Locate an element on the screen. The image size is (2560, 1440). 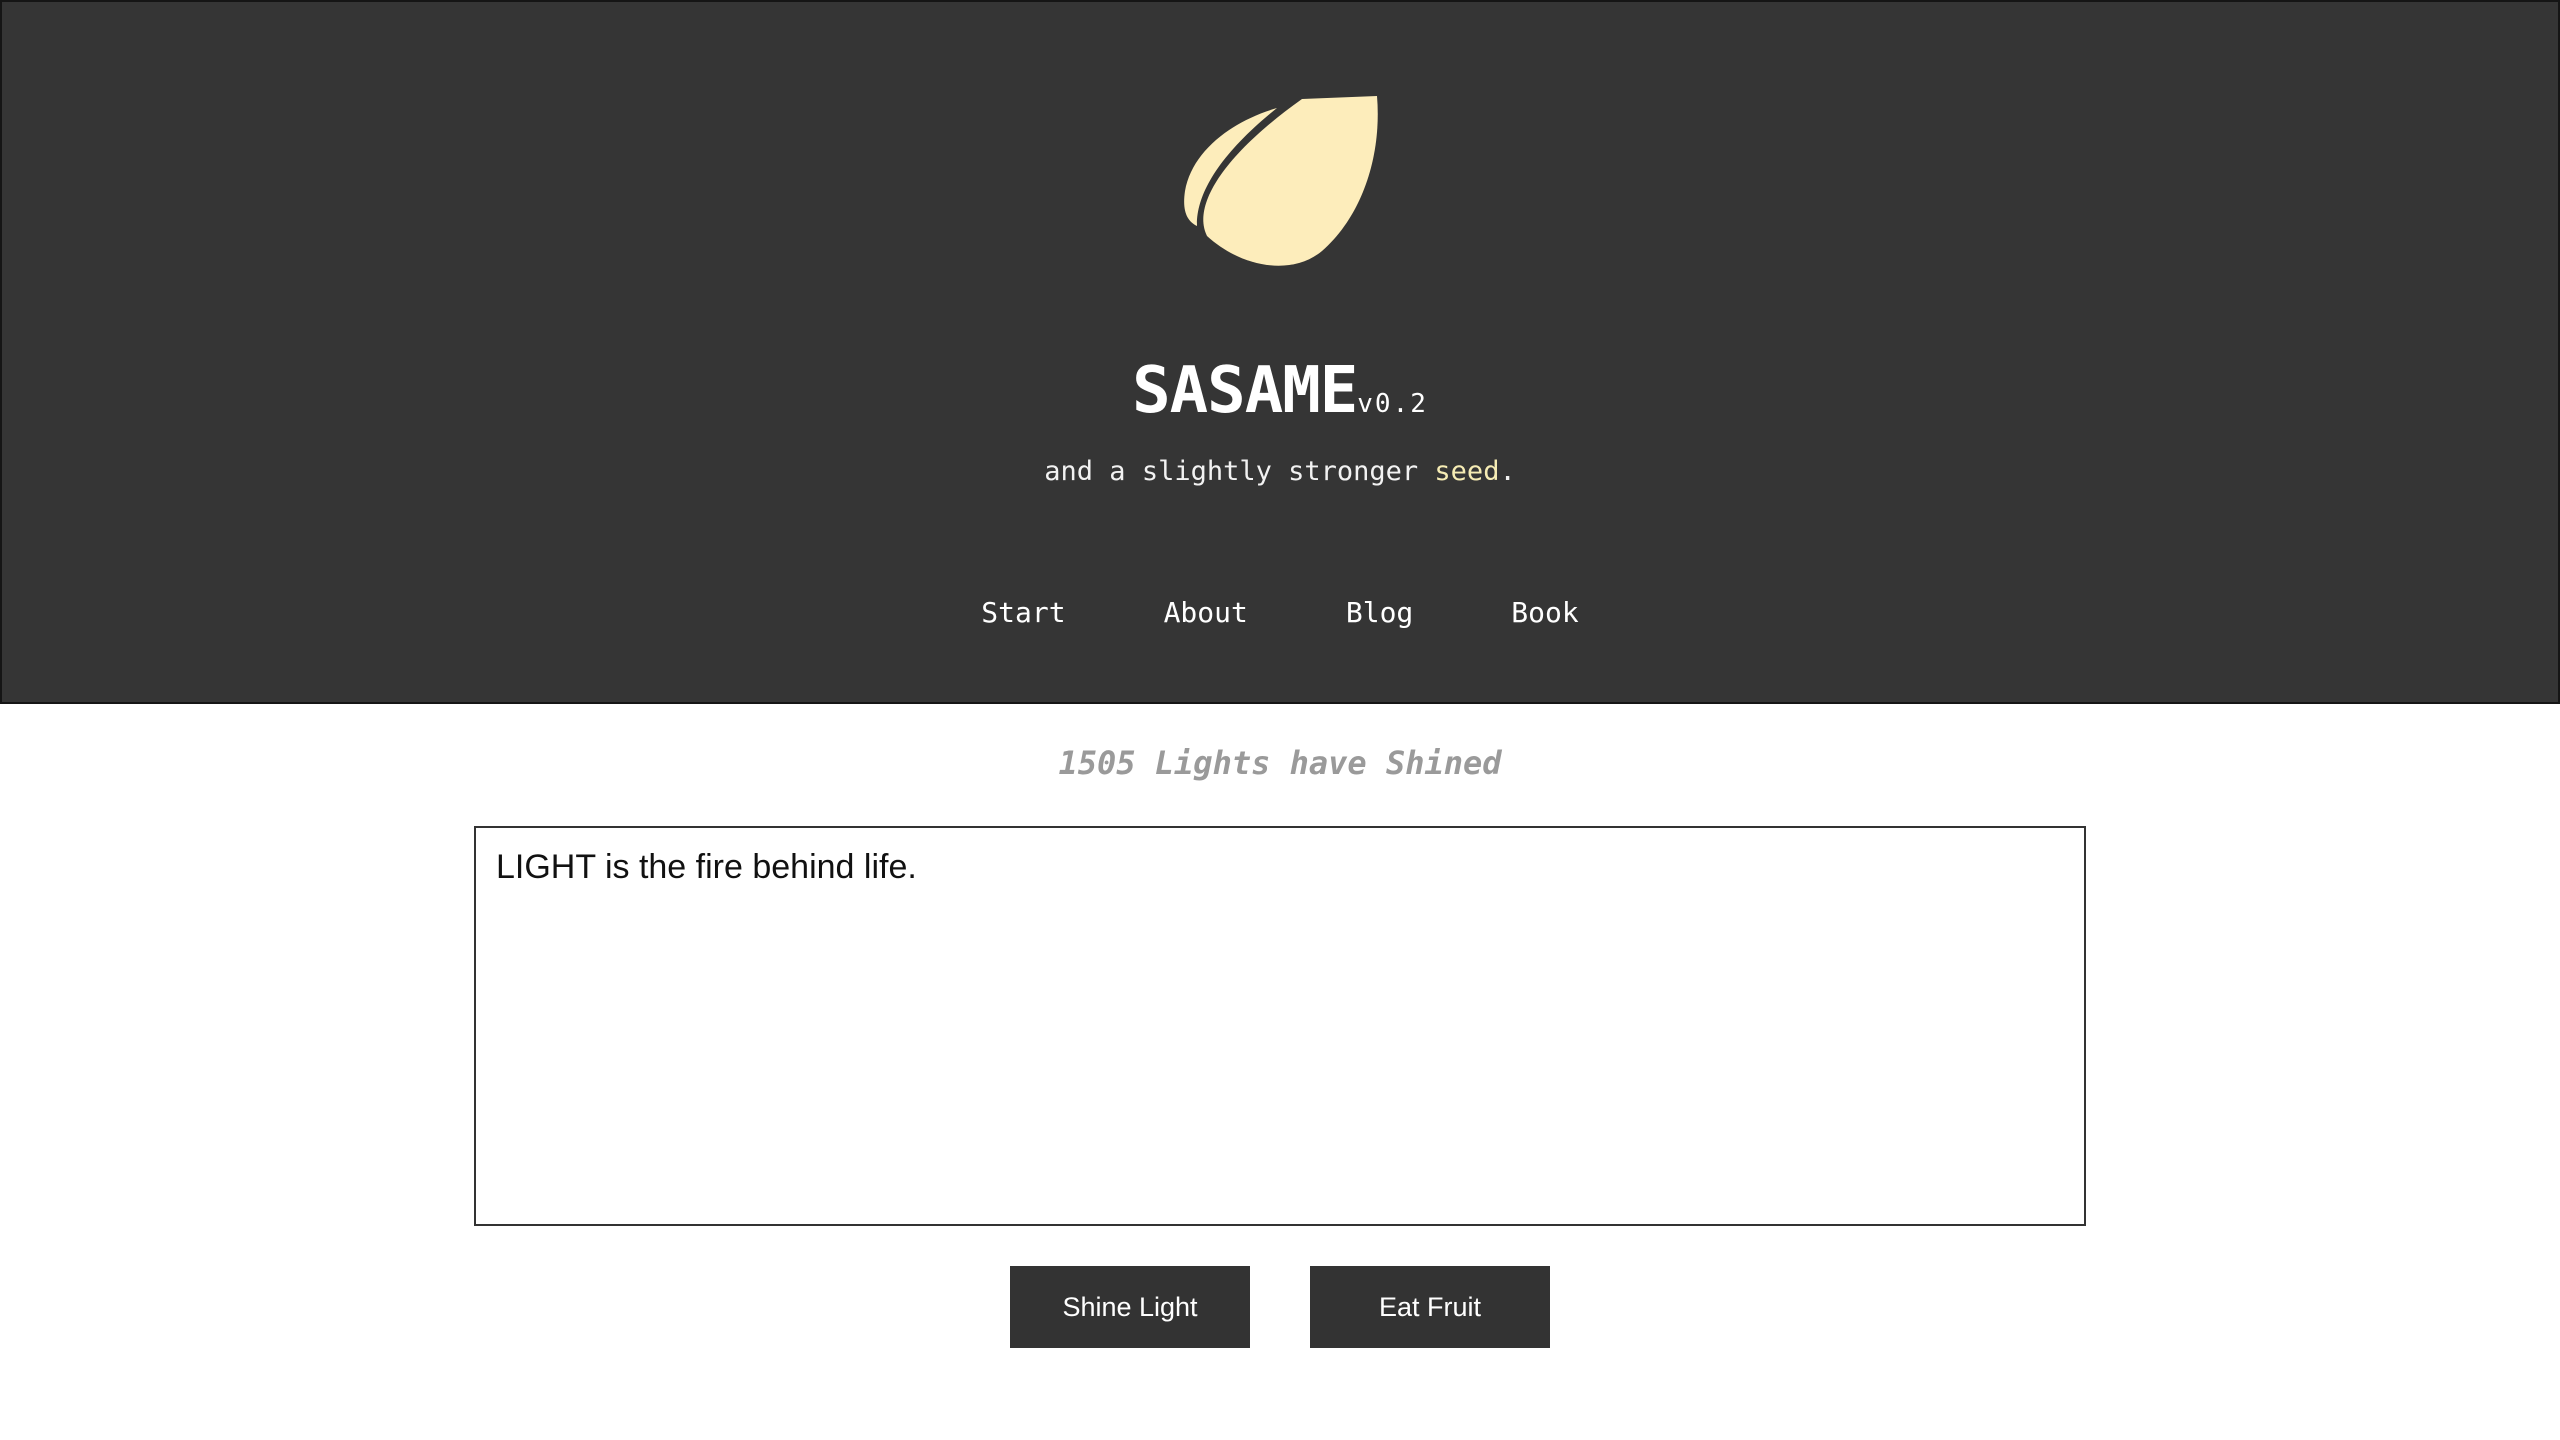
tagline-prefix: and a slightly stronger is located at coordinates (1239, 471).